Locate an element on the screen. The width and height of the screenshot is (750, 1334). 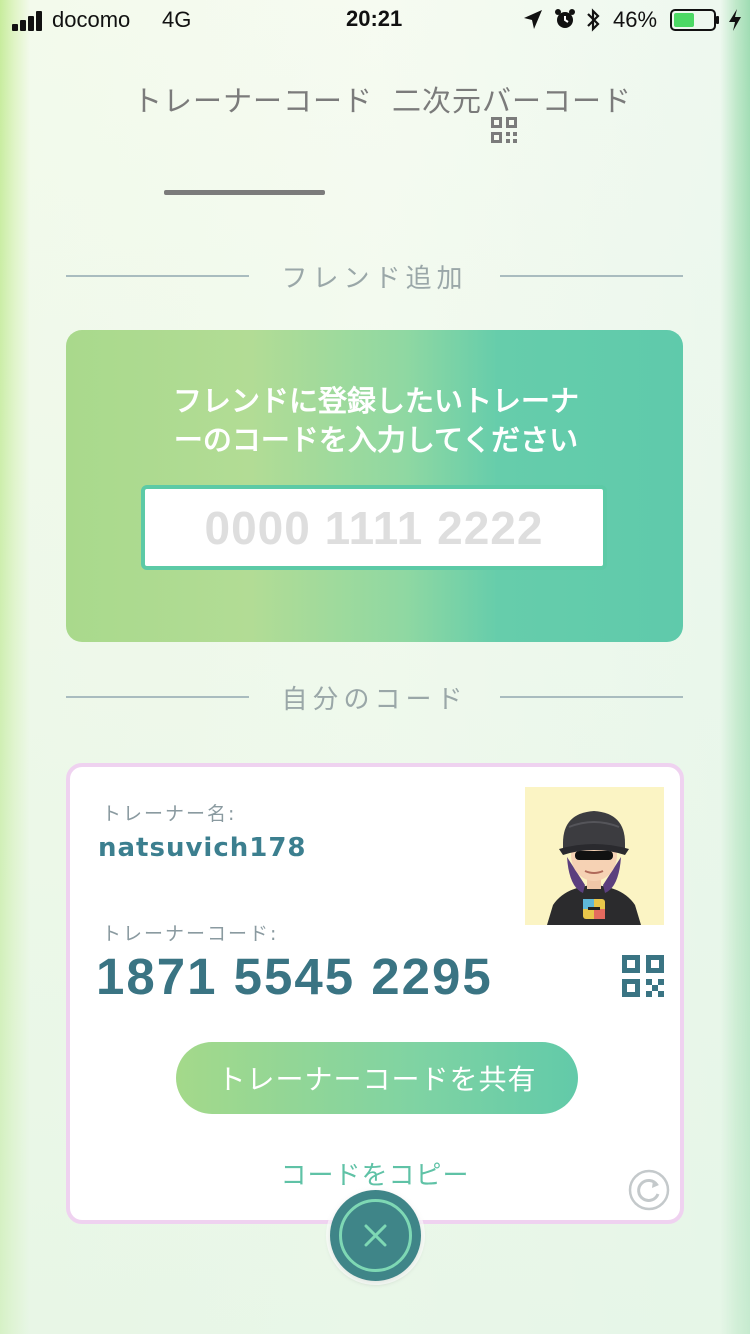
network-type: 4G is located at coordinates (177, 19).